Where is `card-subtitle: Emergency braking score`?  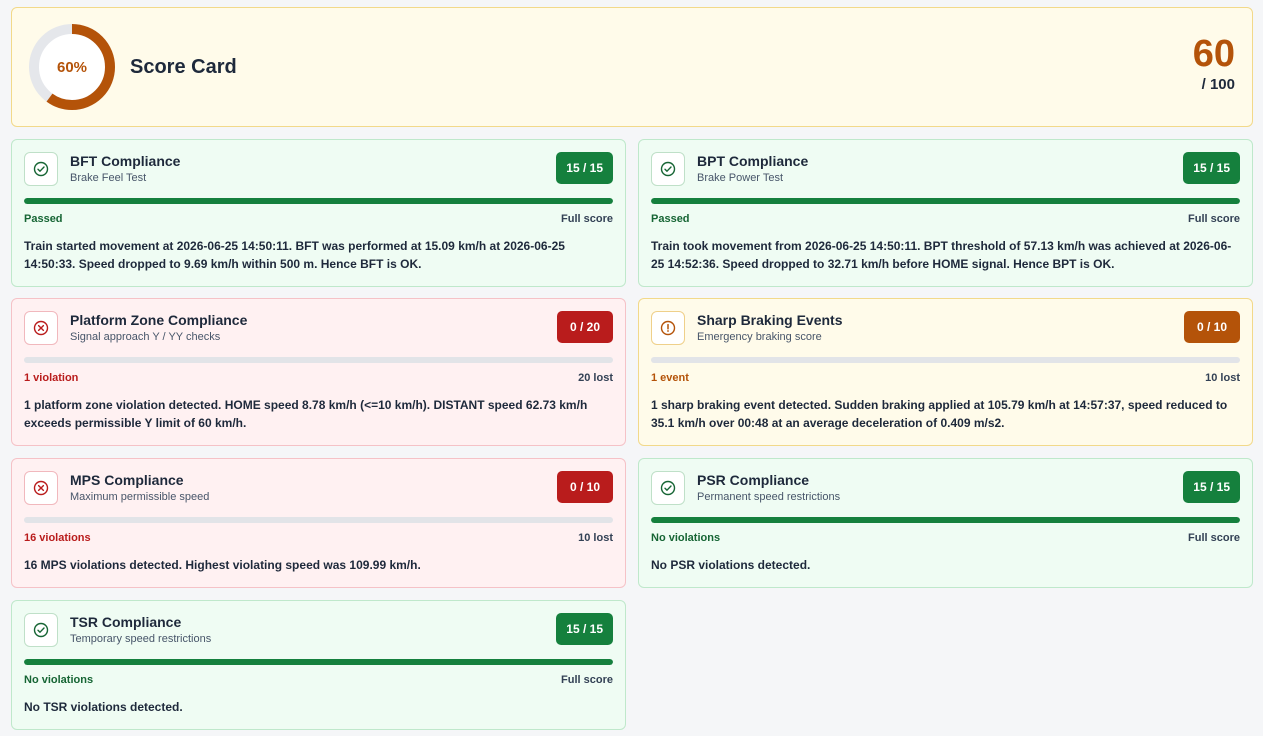 card-subtitle: Emergency braking score is located at coordinates (759, 337).